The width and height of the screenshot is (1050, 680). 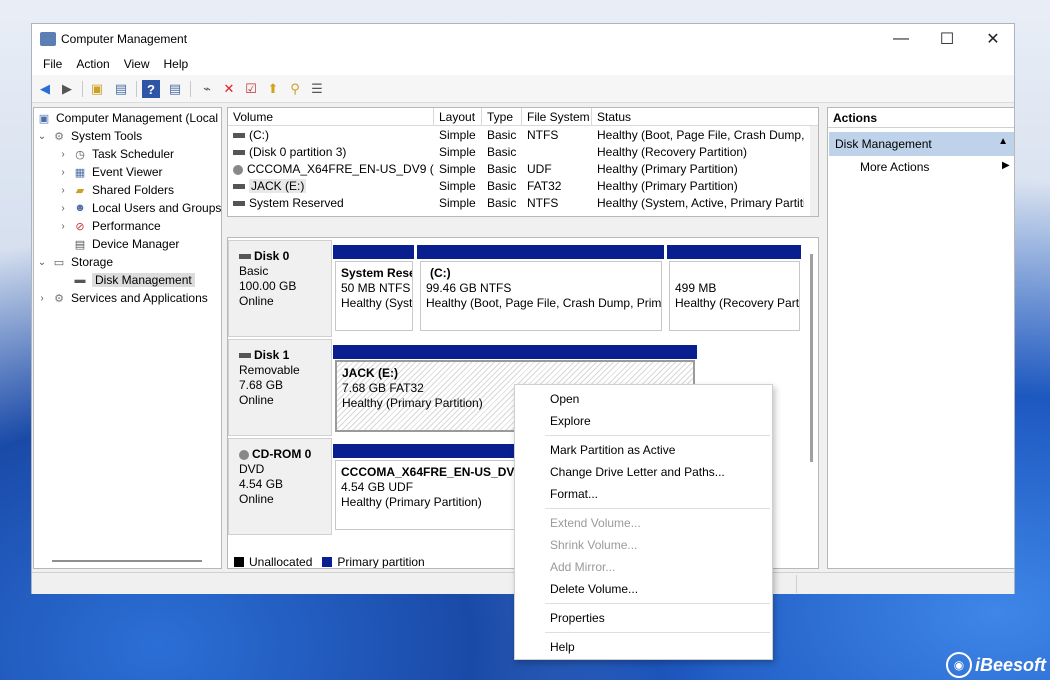 I want to click on partition-system-reserved: System Rese 50 MB NTFS Healthy (Syst, so click(x=374, y=296).